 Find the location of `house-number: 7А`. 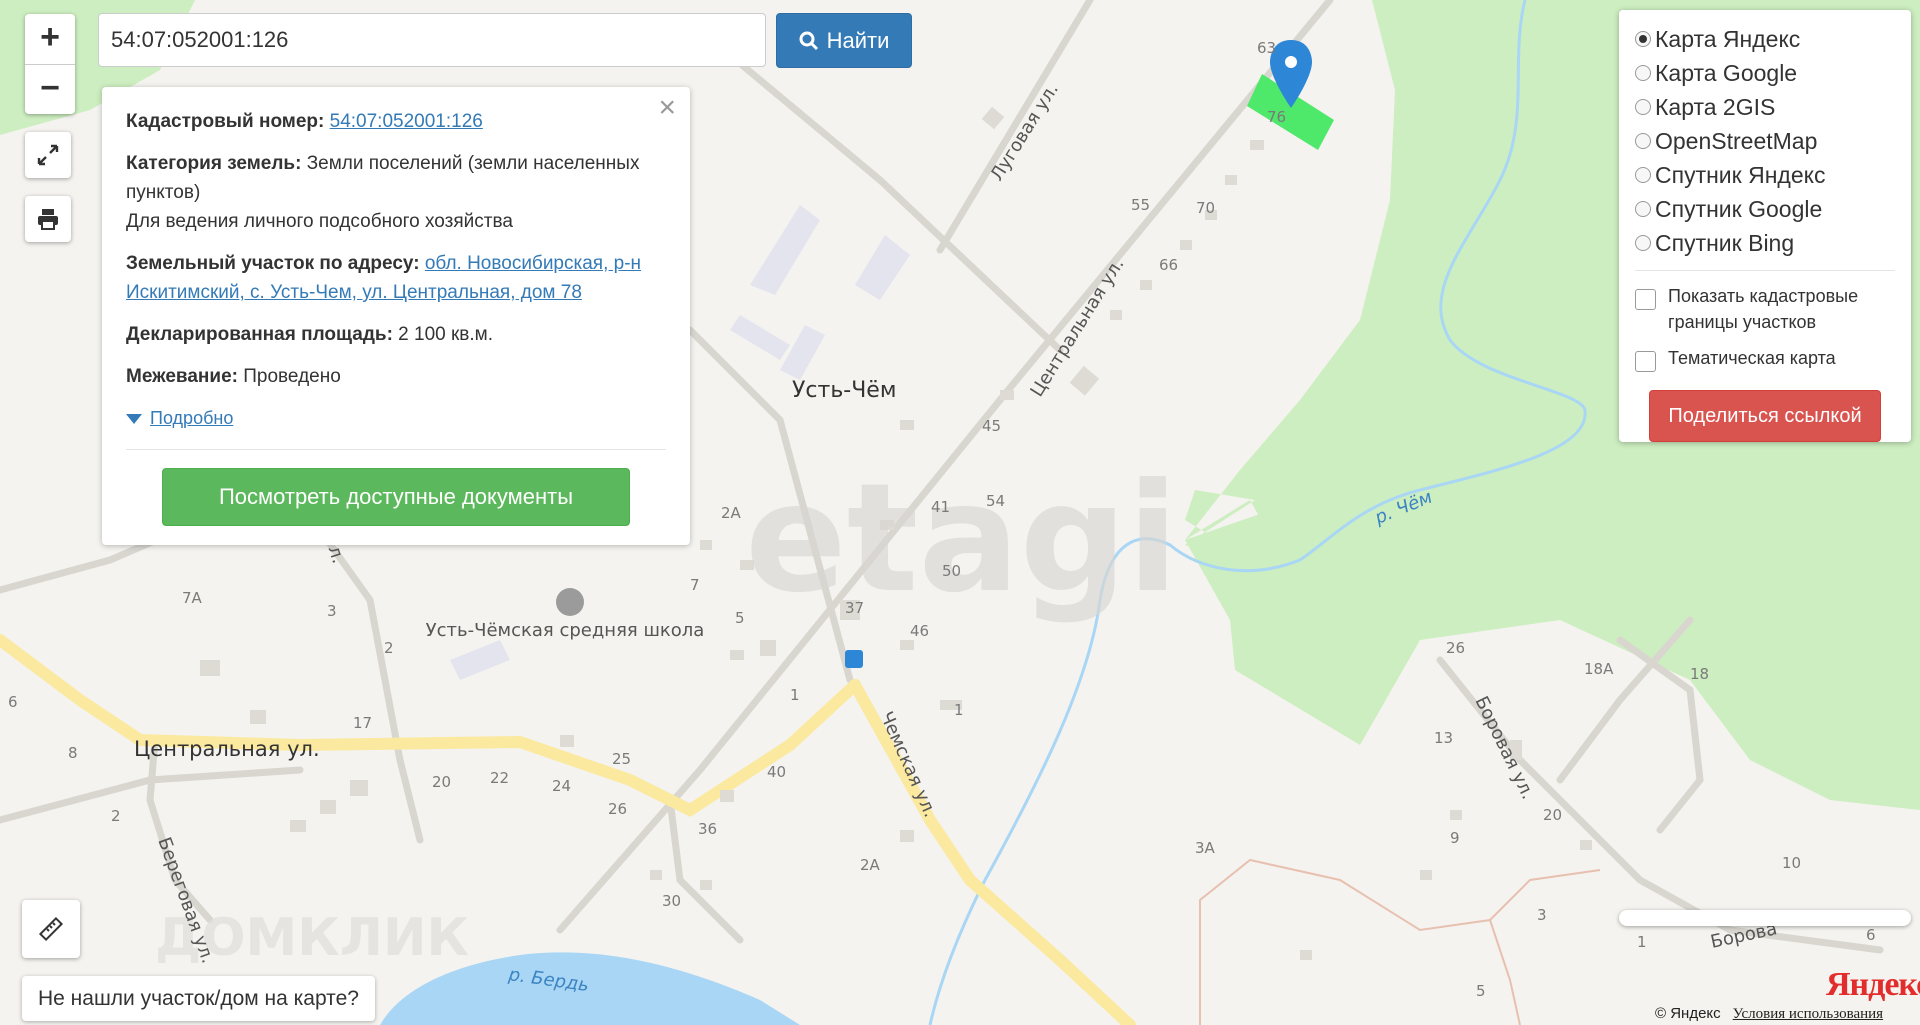

house-number: 7А is located at coordinates (192, 598).